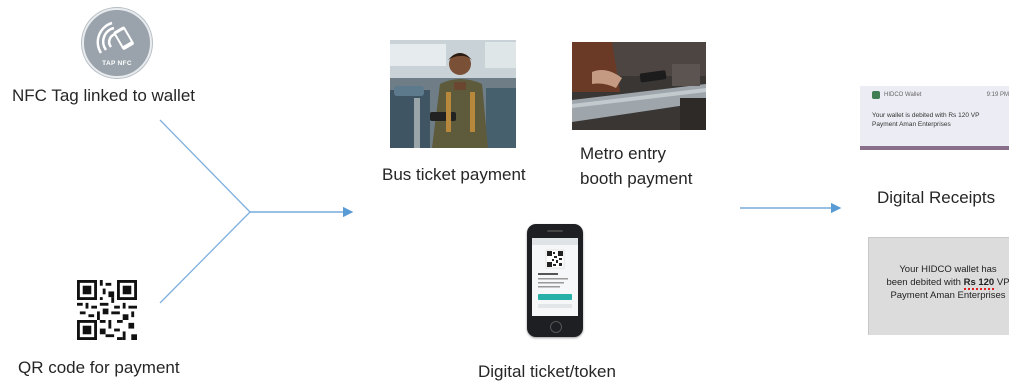  I want to click on receipts-label: Digital Receipts, so click(936, 197).